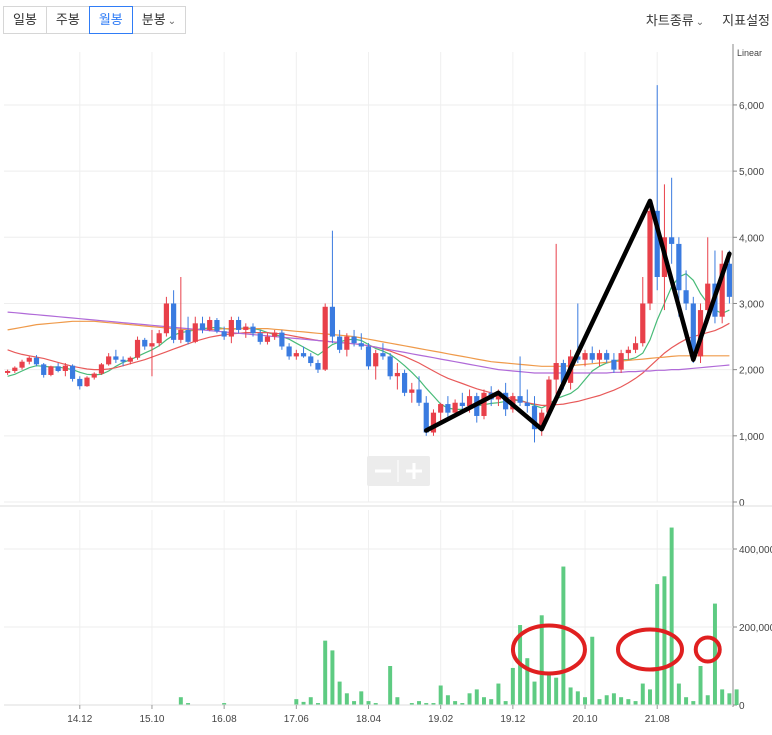 This screenshot has width=772, height=735. Describe the element at coordinates (67, 20) in the screenshot. I see `tab-weekly: 주봉` at that location.